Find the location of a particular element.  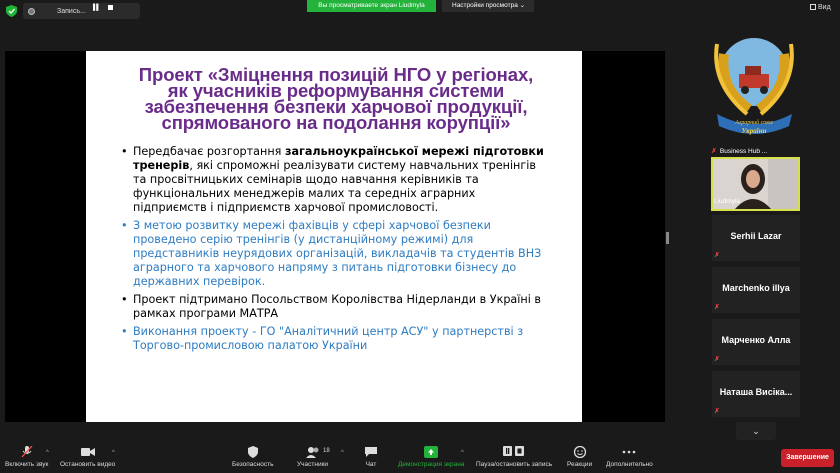

share-screen-label: Демонстрация экрана is located at coordinates (431, 464).